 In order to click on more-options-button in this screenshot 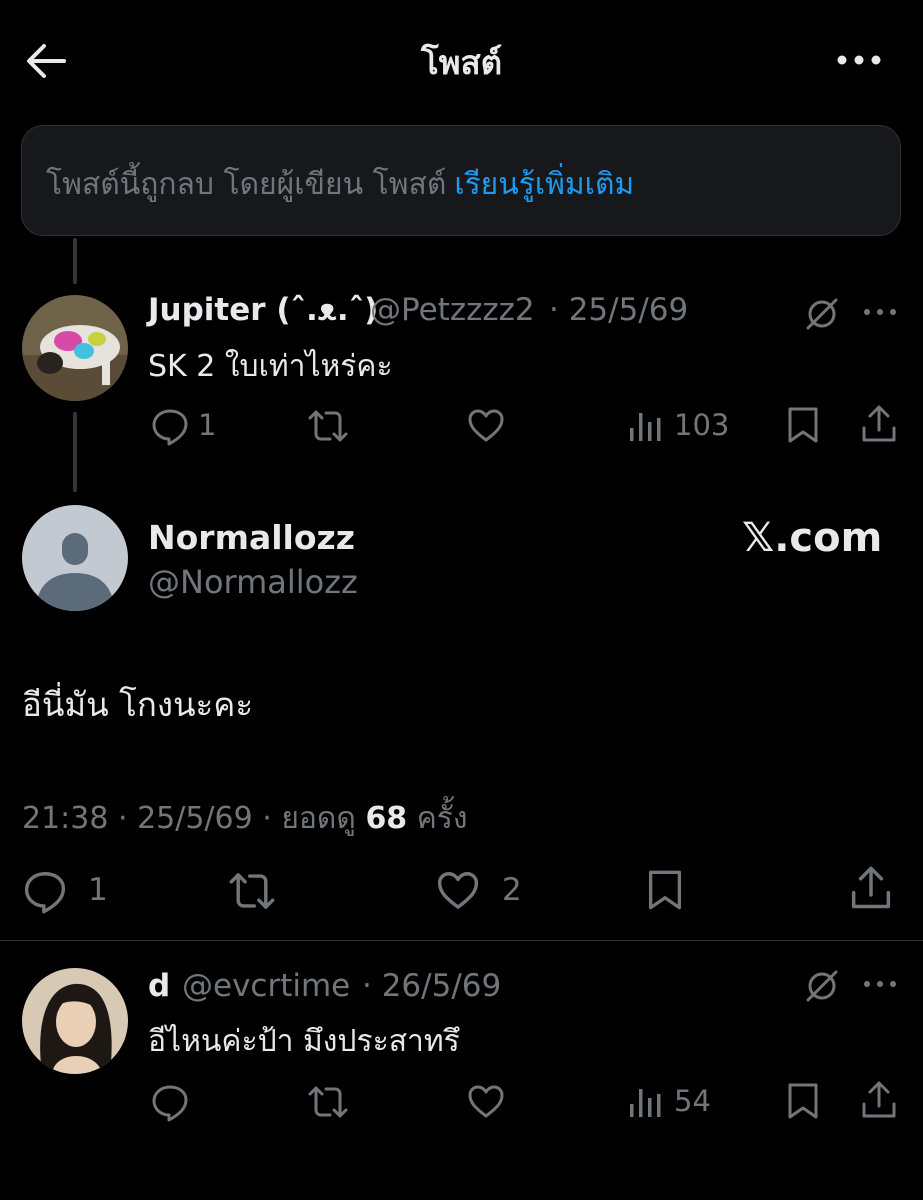, I will do `click(859, 60)`.